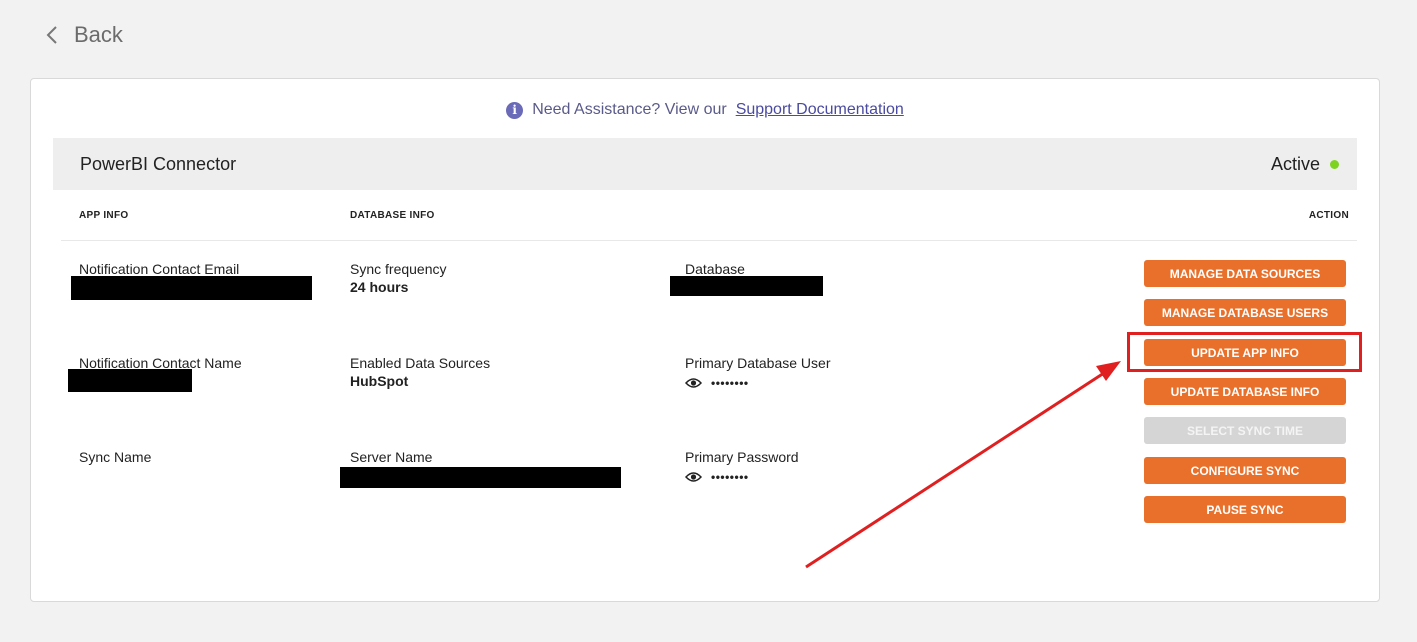 This screenshot has width=1417, height=642. What do you see at coordinates (398, 269) in the screenshot?
I see `sync-frequency-label: Sync frequency` at bounding box center [398, 269].